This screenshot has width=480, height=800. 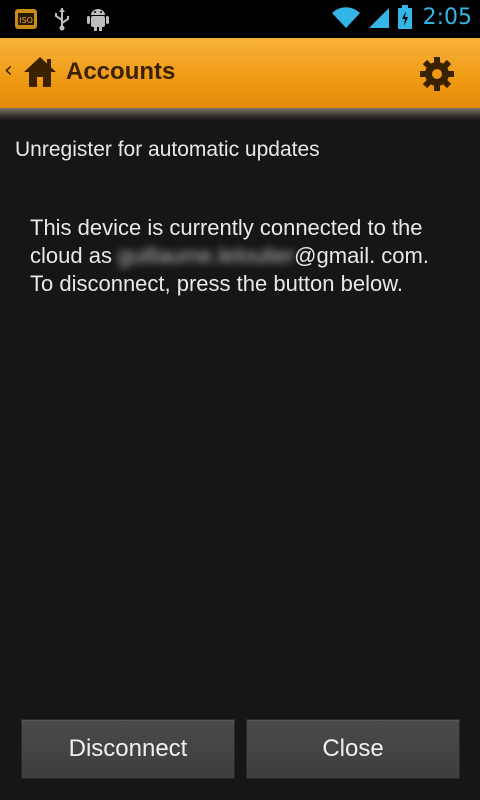 I want to click on wifi-icon, so click(x=345, y=17).